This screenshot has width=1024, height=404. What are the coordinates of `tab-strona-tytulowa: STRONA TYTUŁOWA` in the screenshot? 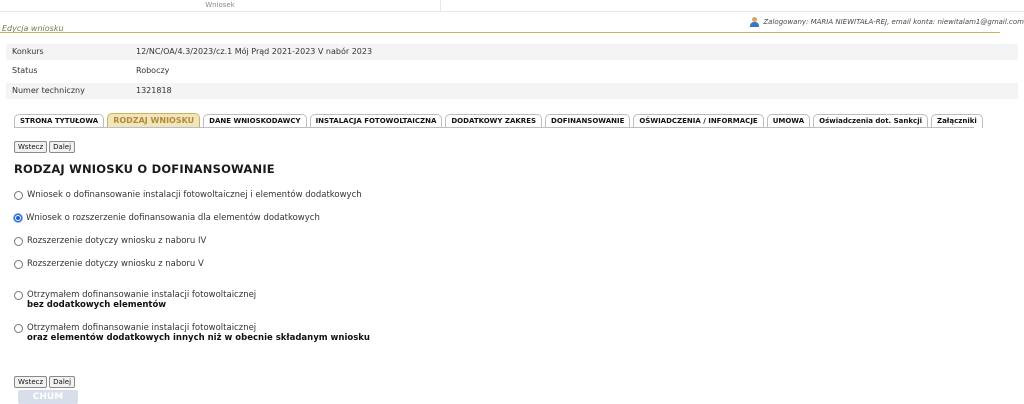 It's located at (59, 121).